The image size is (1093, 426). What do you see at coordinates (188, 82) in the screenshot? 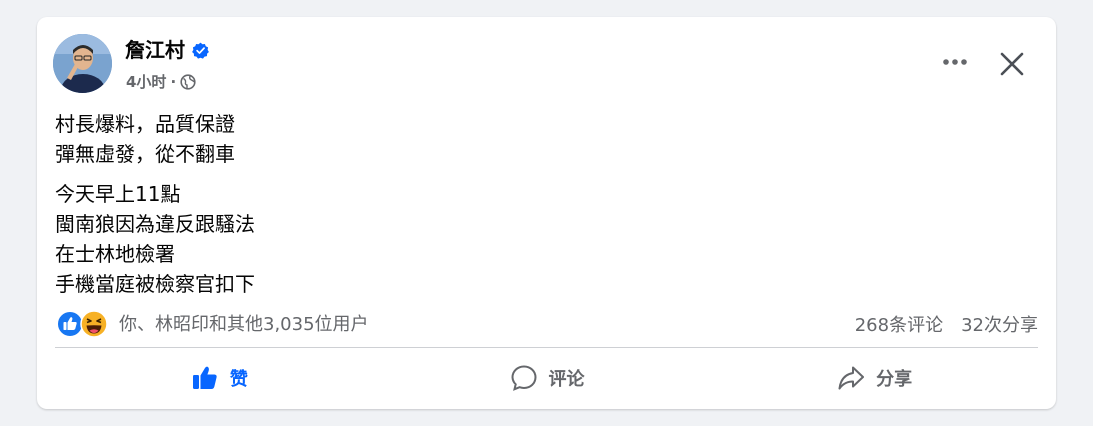
I see `globe-icon` at bounding box center [188, 82].